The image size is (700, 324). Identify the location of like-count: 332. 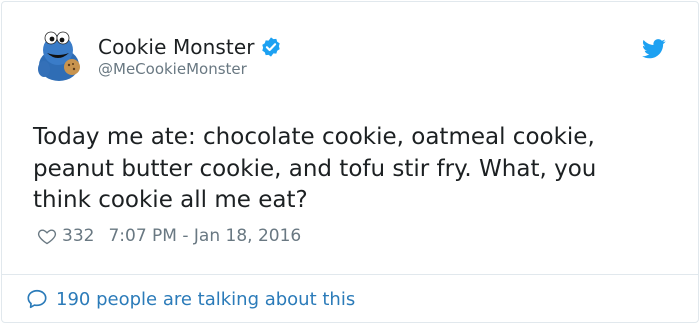
(78, 236).